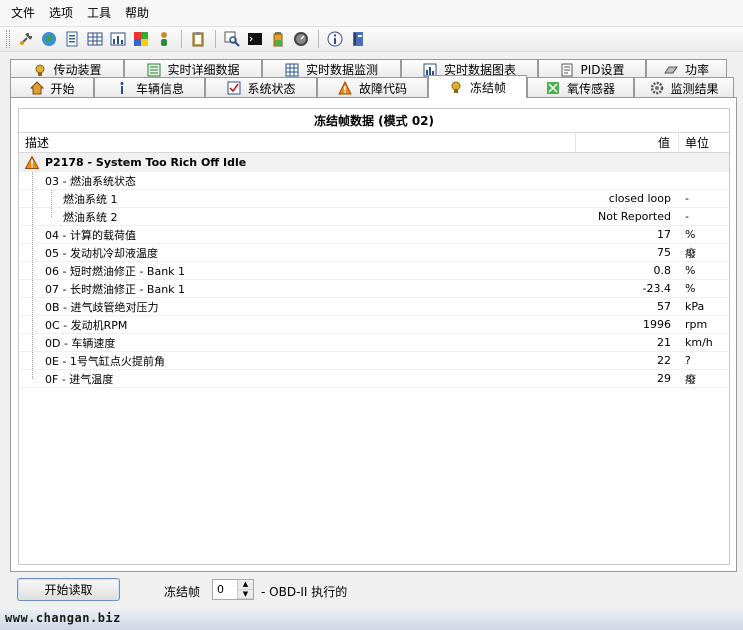 This screenshot has width=743, height=630. I want to click on table-row: 06 - 短时燃油修正 - Bank 1 0.8 %, so click(374, 271).